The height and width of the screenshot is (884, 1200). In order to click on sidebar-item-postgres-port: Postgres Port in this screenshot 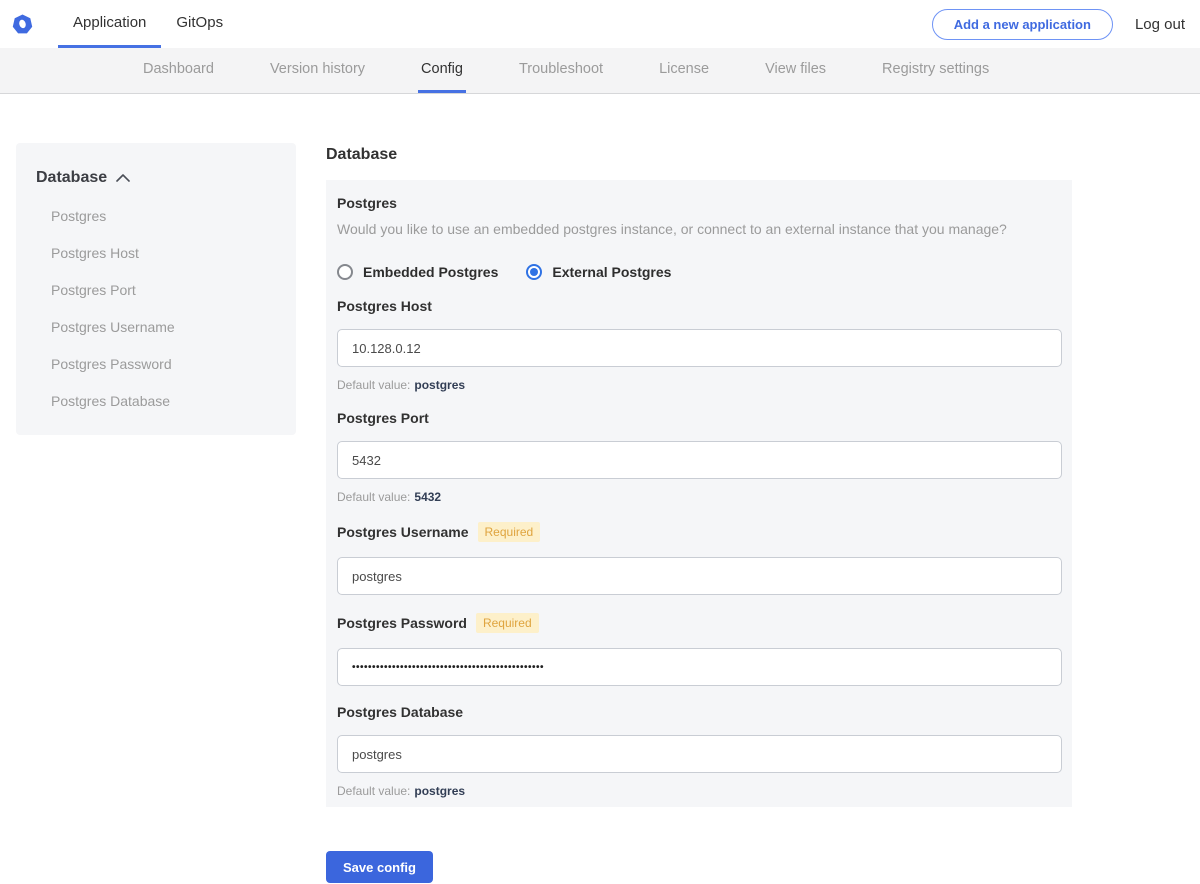, I will do `click(156, 290)`.